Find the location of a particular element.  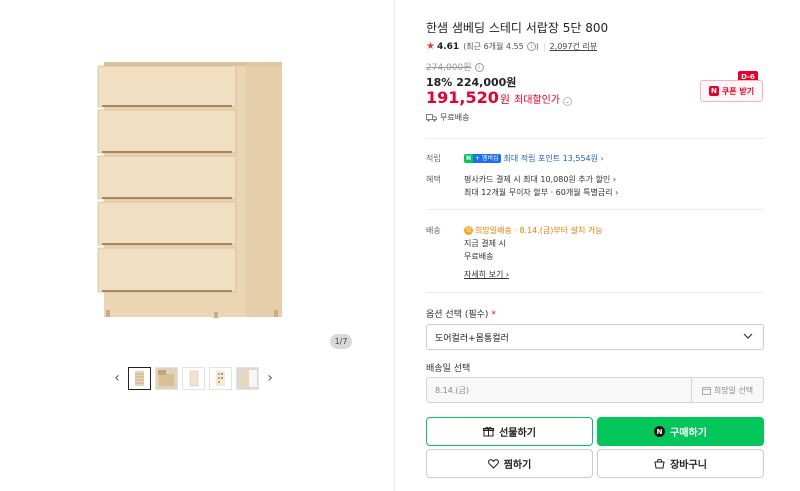

gift-icon is located at coordinates (489, 431).